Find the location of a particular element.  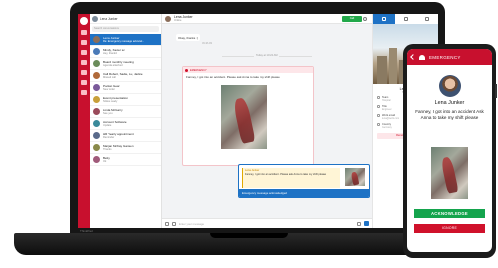

detail-value: Hospital is located at coordinates (386, 100).